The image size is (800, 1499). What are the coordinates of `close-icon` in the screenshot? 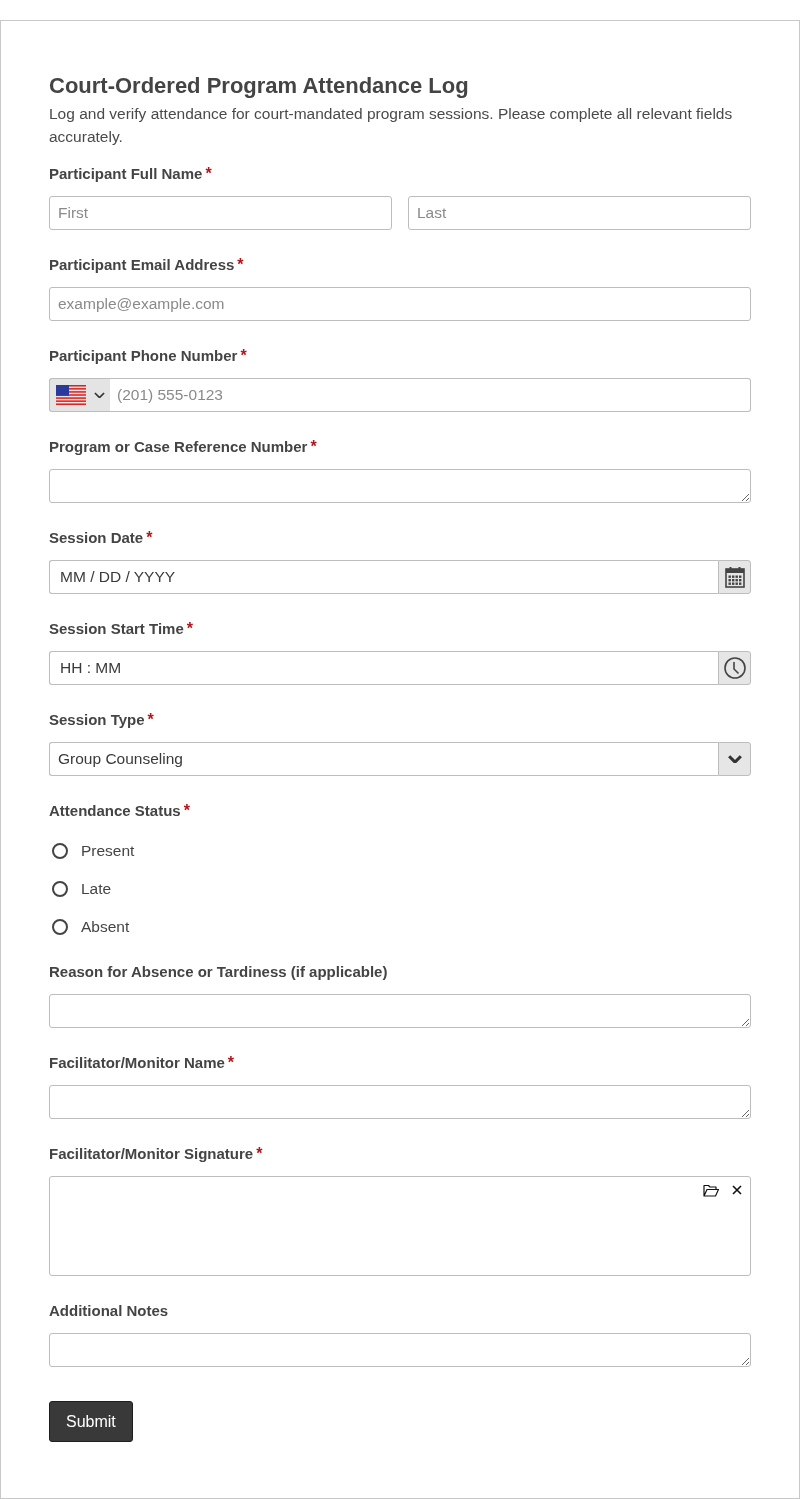 It's located at (737, 1190).